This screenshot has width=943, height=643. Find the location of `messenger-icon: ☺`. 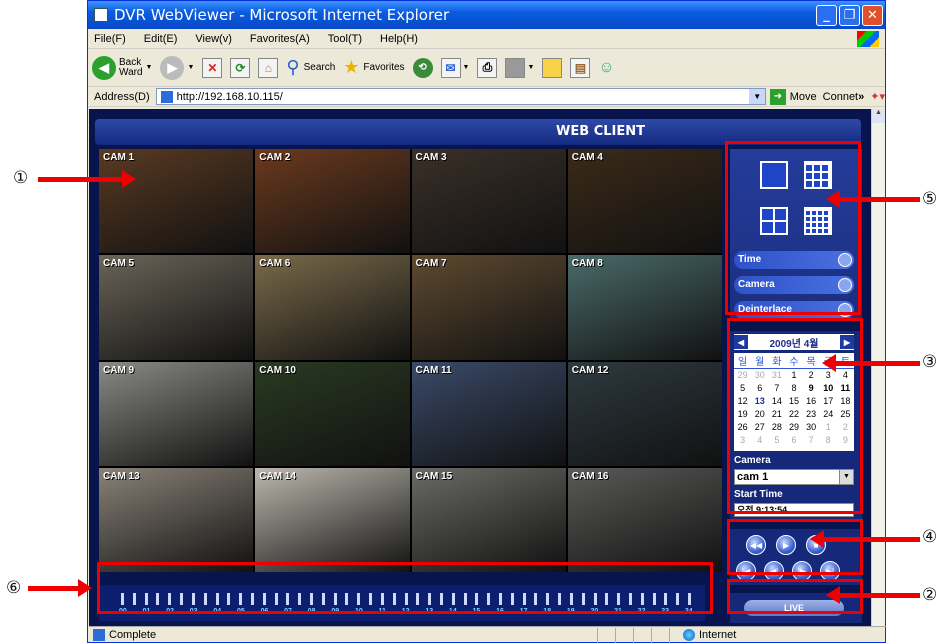

messenger-icon: ☺ is located at coordinates (606, 67).